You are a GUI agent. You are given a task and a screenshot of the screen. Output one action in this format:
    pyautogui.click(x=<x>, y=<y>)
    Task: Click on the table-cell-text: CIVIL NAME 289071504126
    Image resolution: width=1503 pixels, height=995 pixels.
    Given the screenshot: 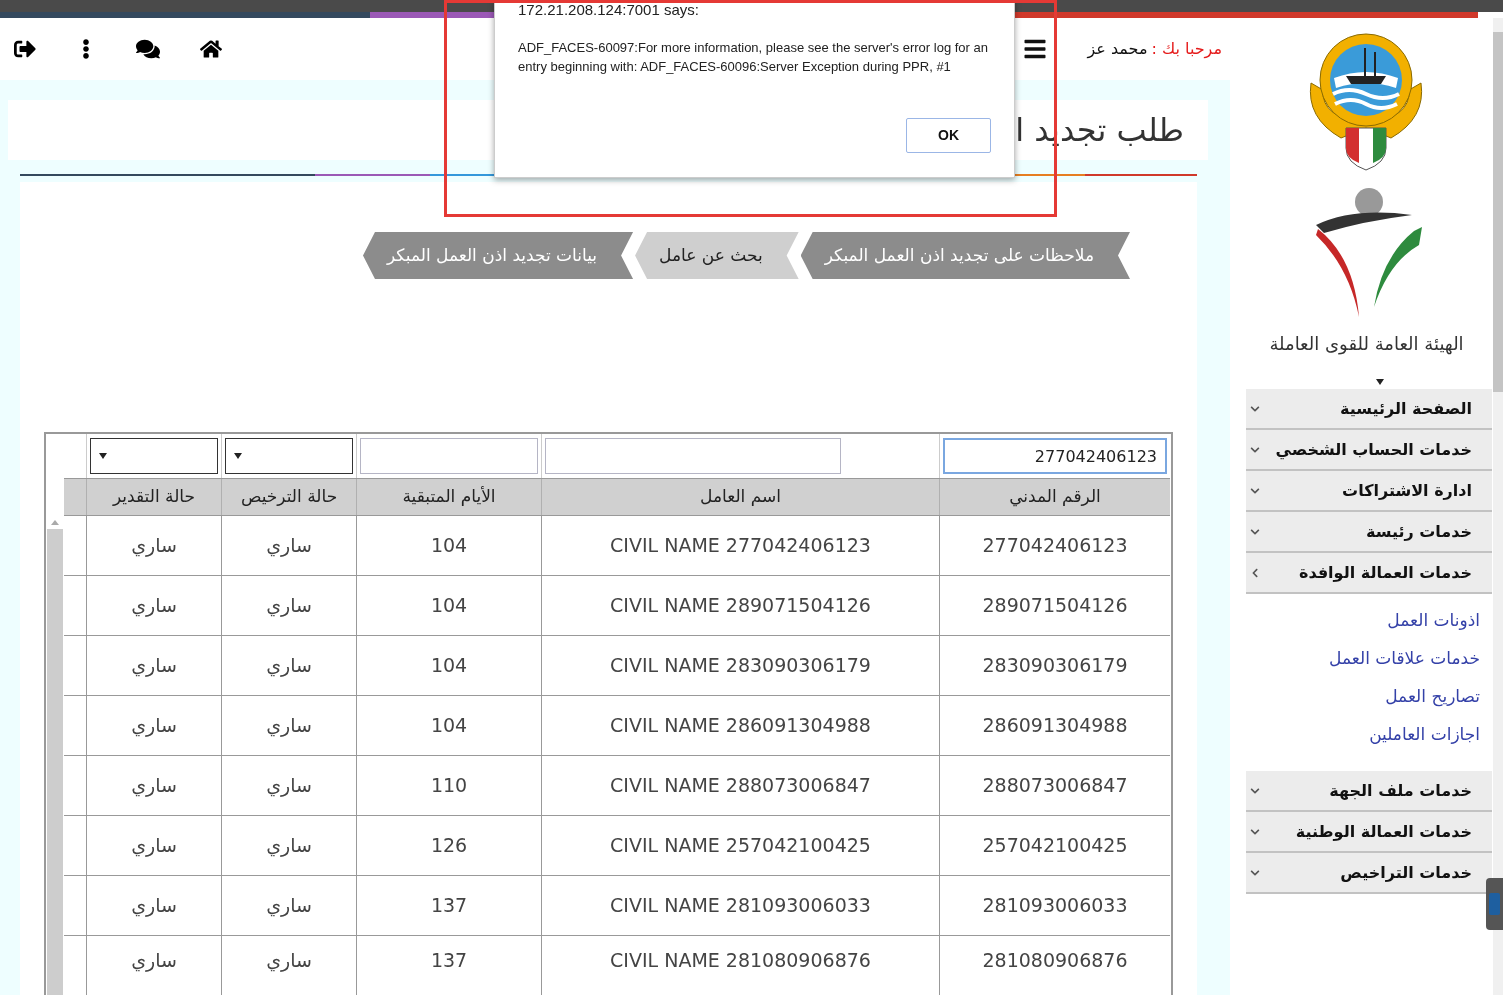 What is the action you would take?
    pyautogui.click(x=740, y=606)
    